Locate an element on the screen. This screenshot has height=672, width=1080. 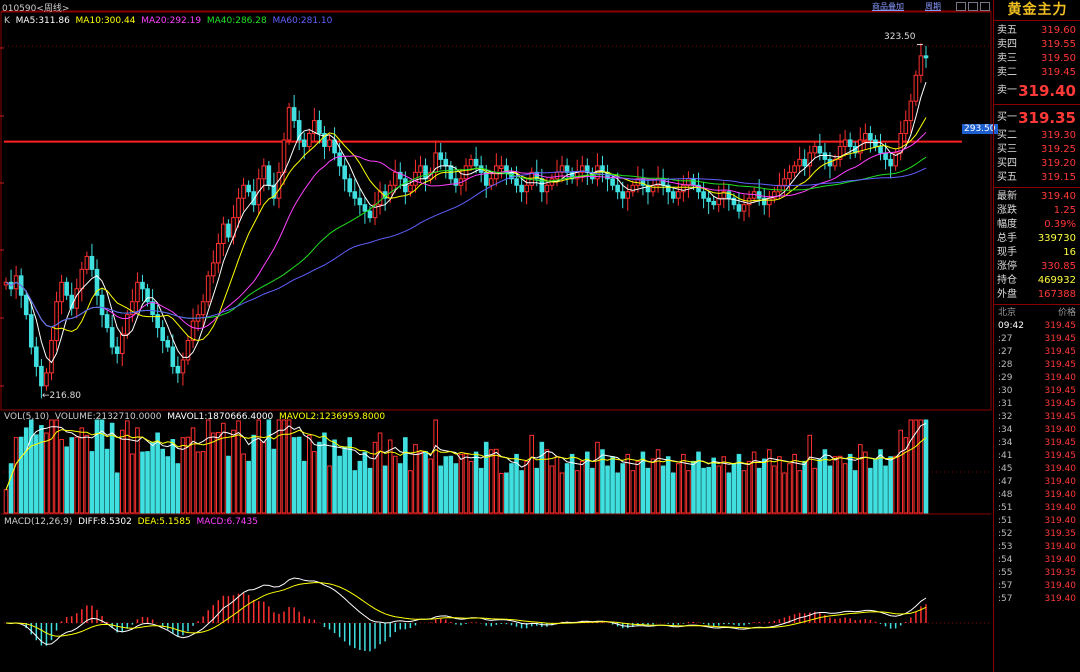
ask-row: 卖三 319.50 is located at coordinates (1036, 58).